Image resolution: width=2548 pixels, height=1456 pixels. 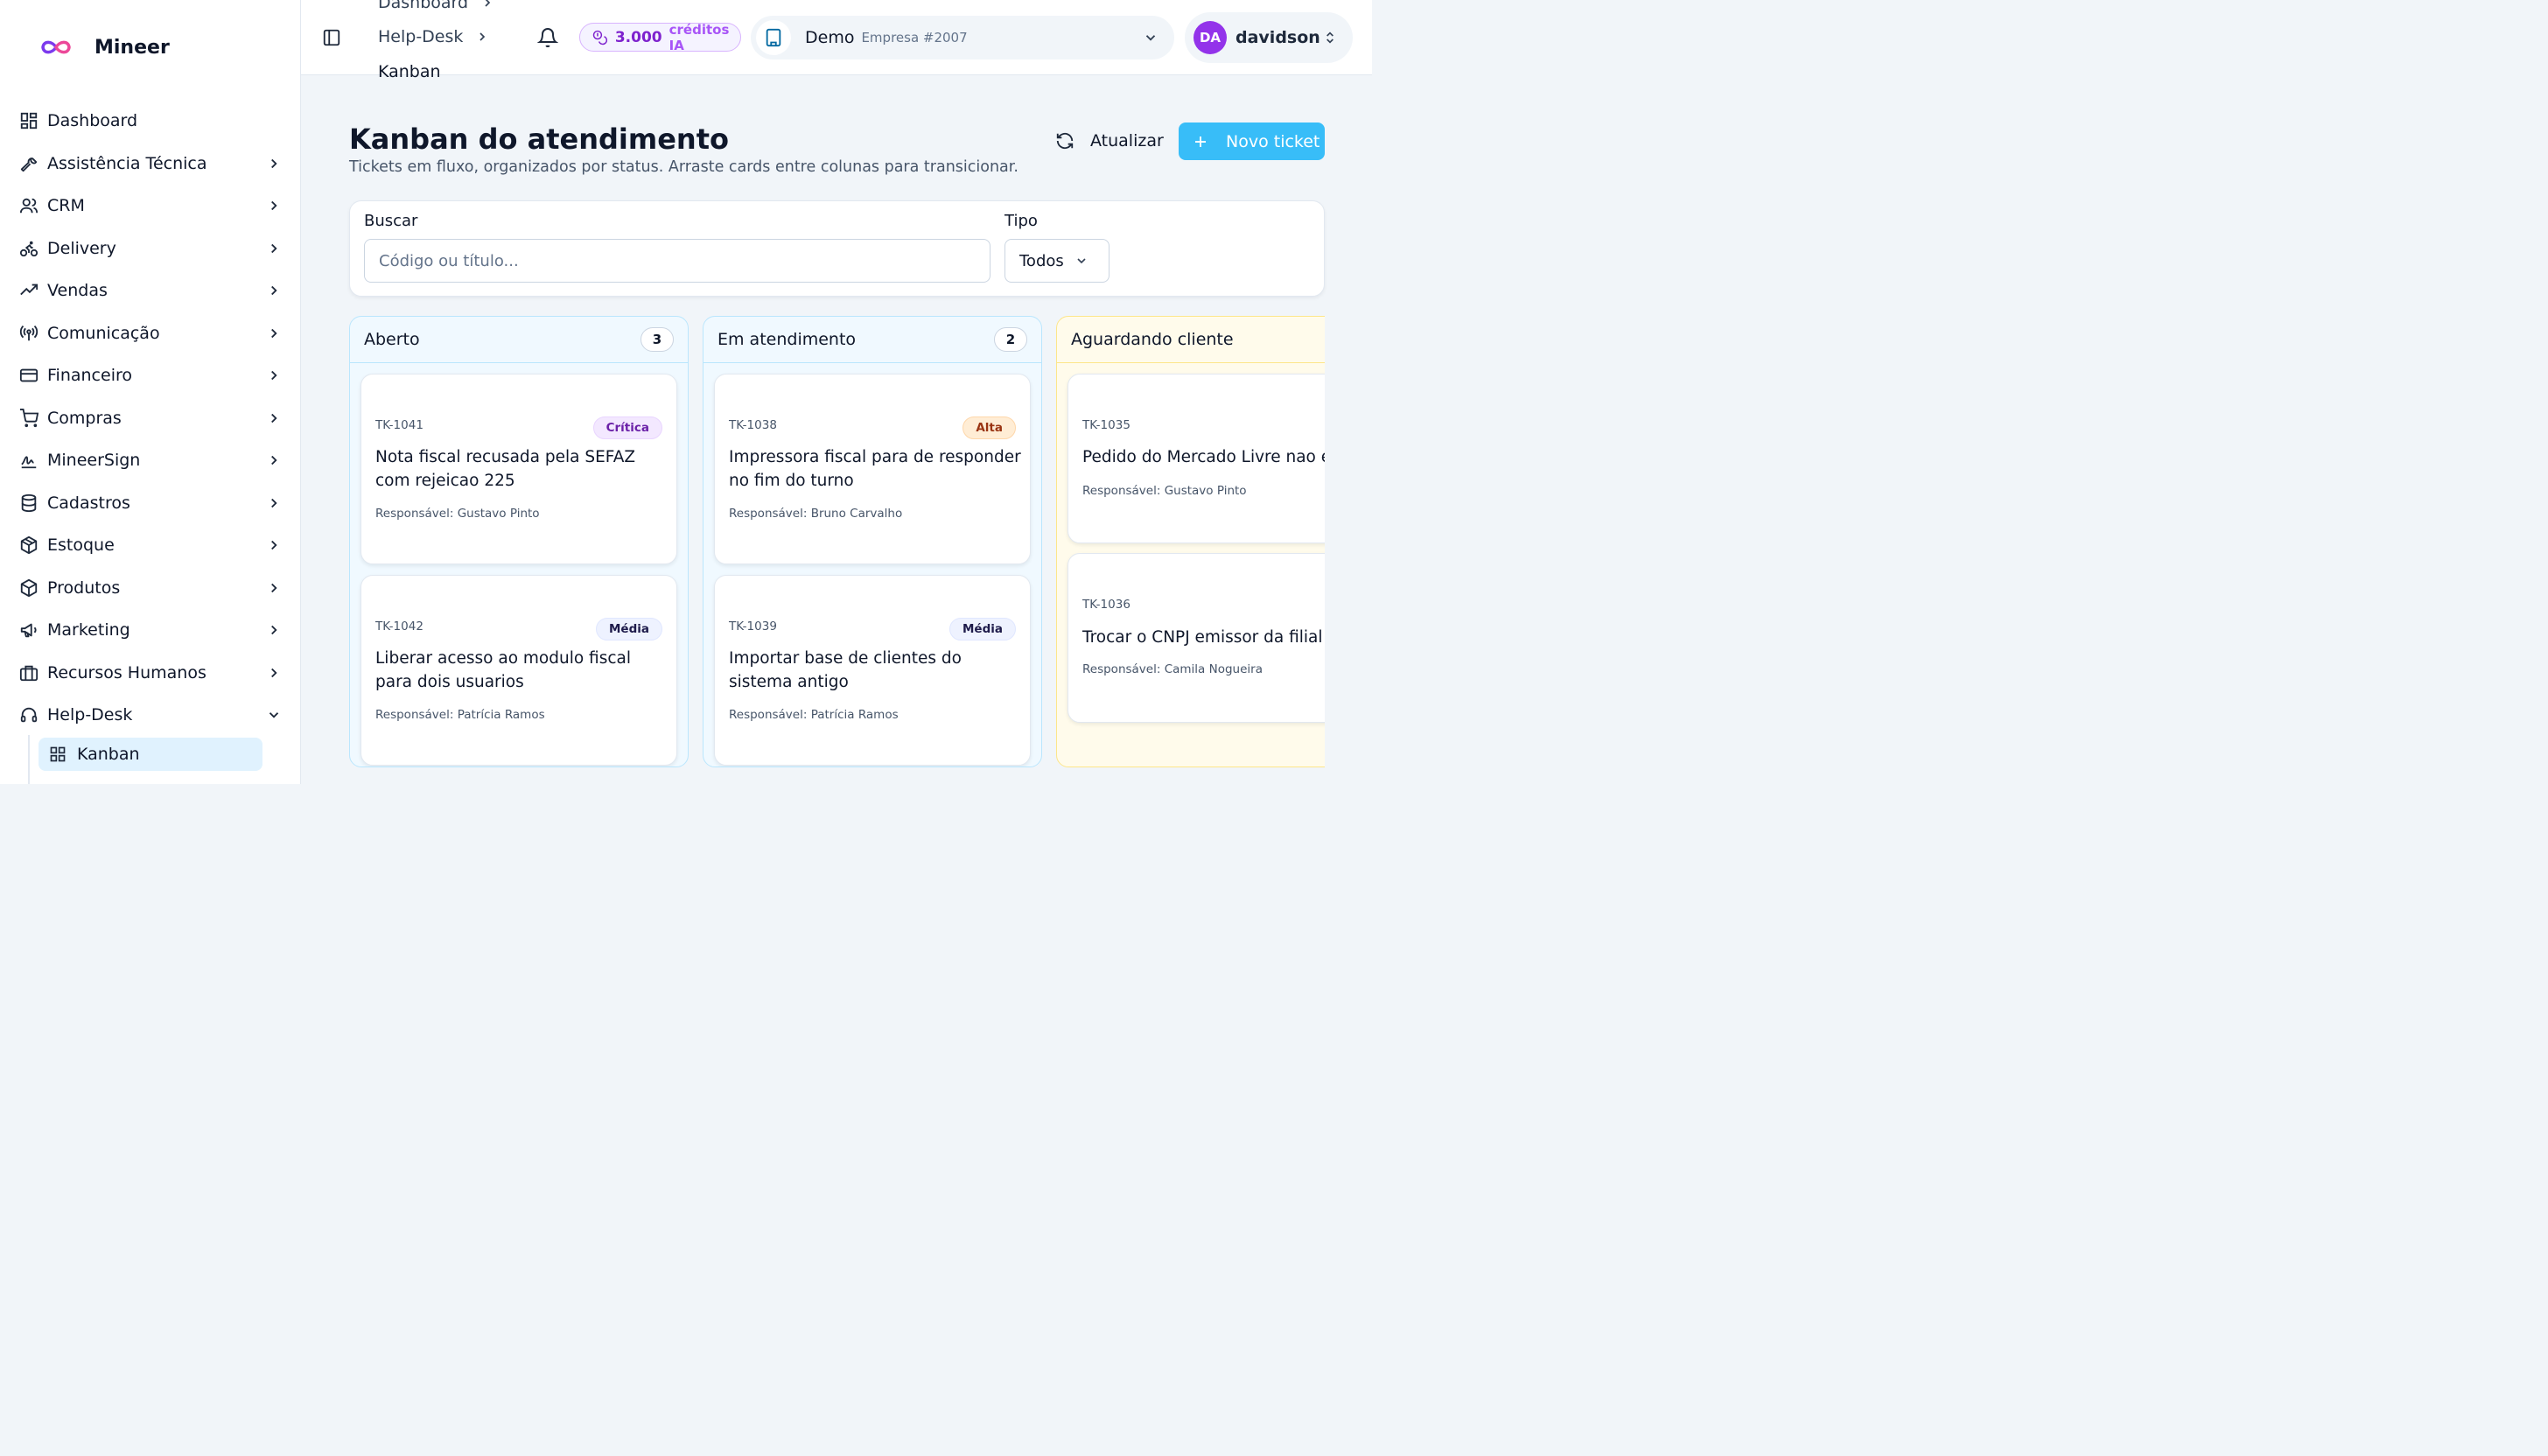 I want to click on building-icon, so click(x=773, y=37).